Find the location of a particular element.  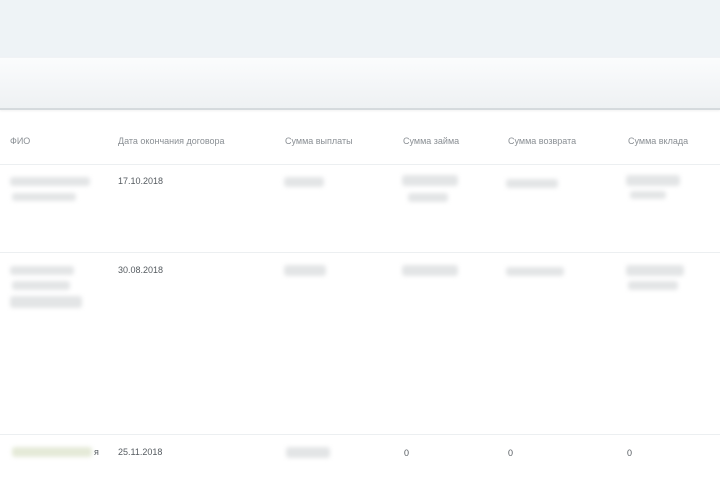

cell-deposit: 0 is located at coordinates (630, 453).